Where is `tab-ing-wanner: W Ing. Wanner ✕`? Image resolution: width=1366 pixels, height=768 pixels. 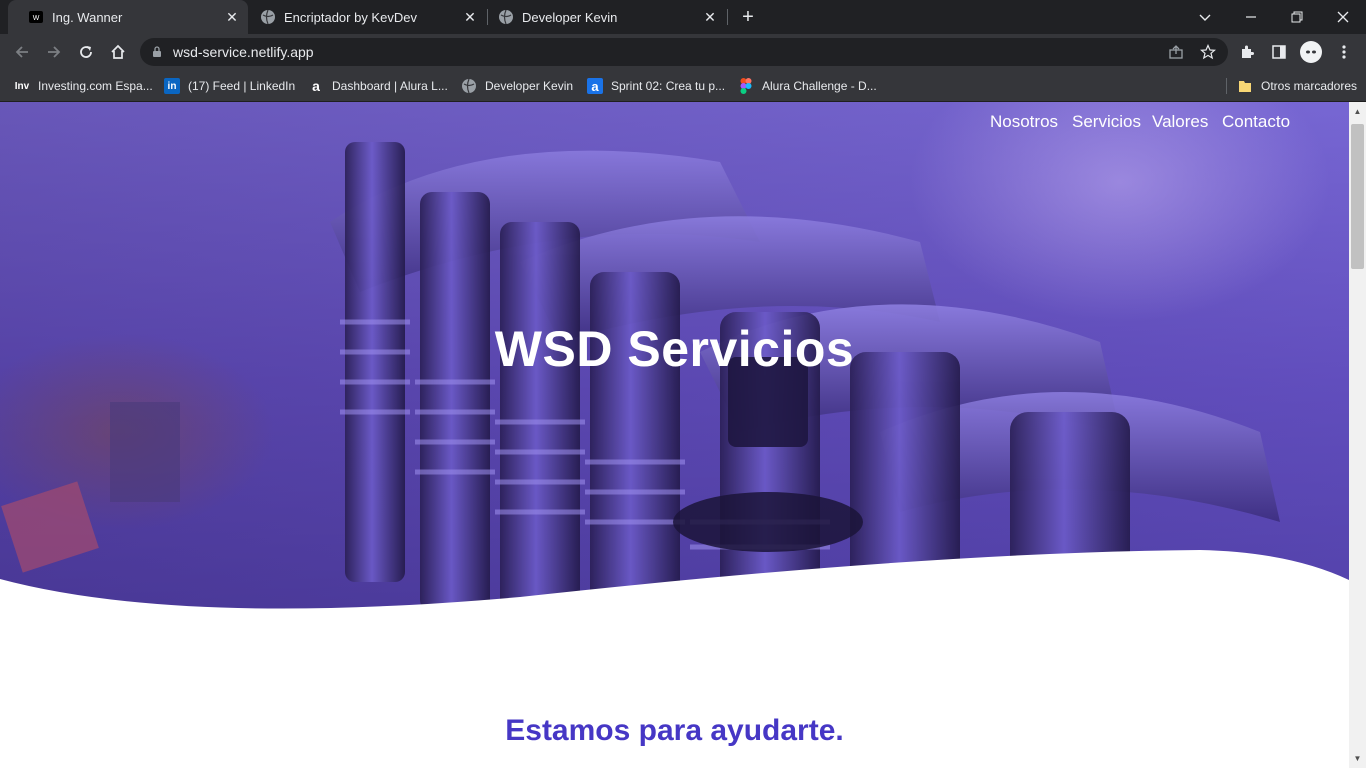 tab-ing-wanner: W Ing. Wanner ✕ is located at coordinates (128, 17).